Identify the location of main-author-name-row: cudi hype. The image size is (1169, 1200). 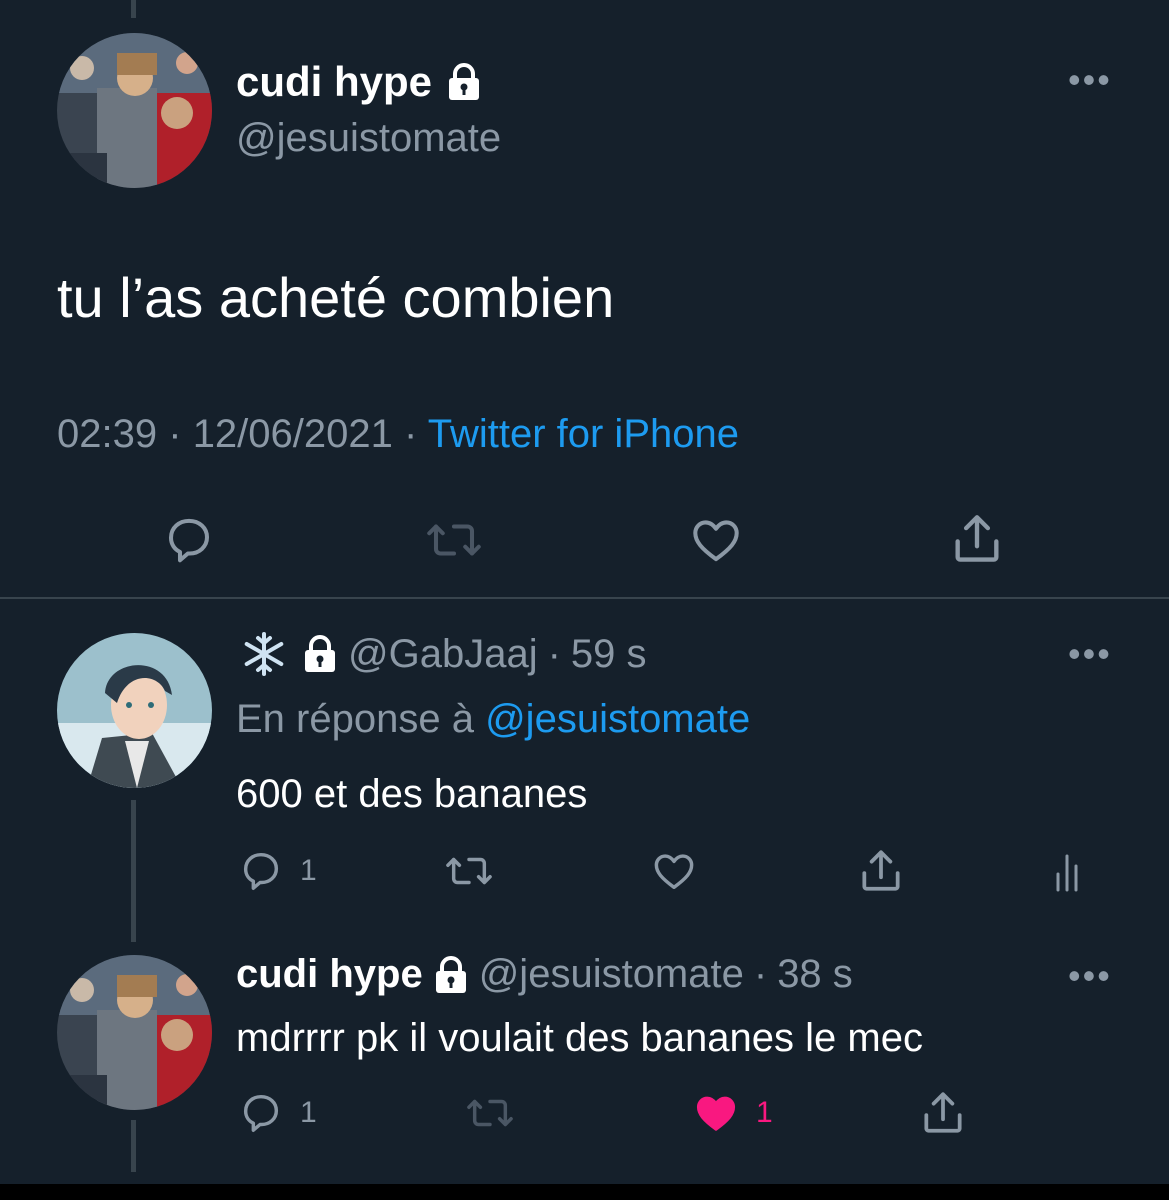
(359, 82).